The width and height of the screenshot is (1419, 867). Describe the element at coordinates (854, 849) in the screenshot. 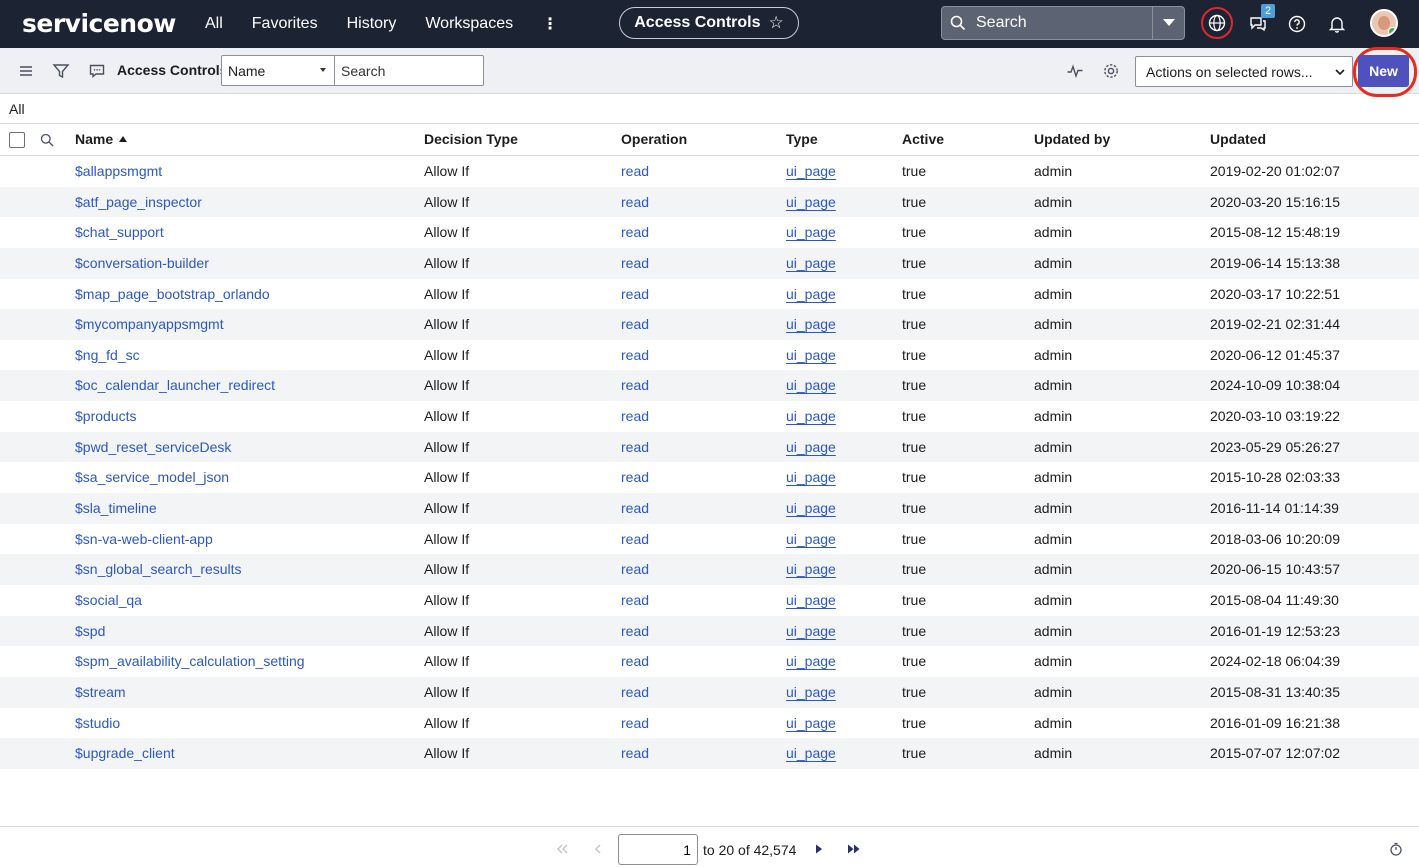

I see `last-page-icon` at that location.